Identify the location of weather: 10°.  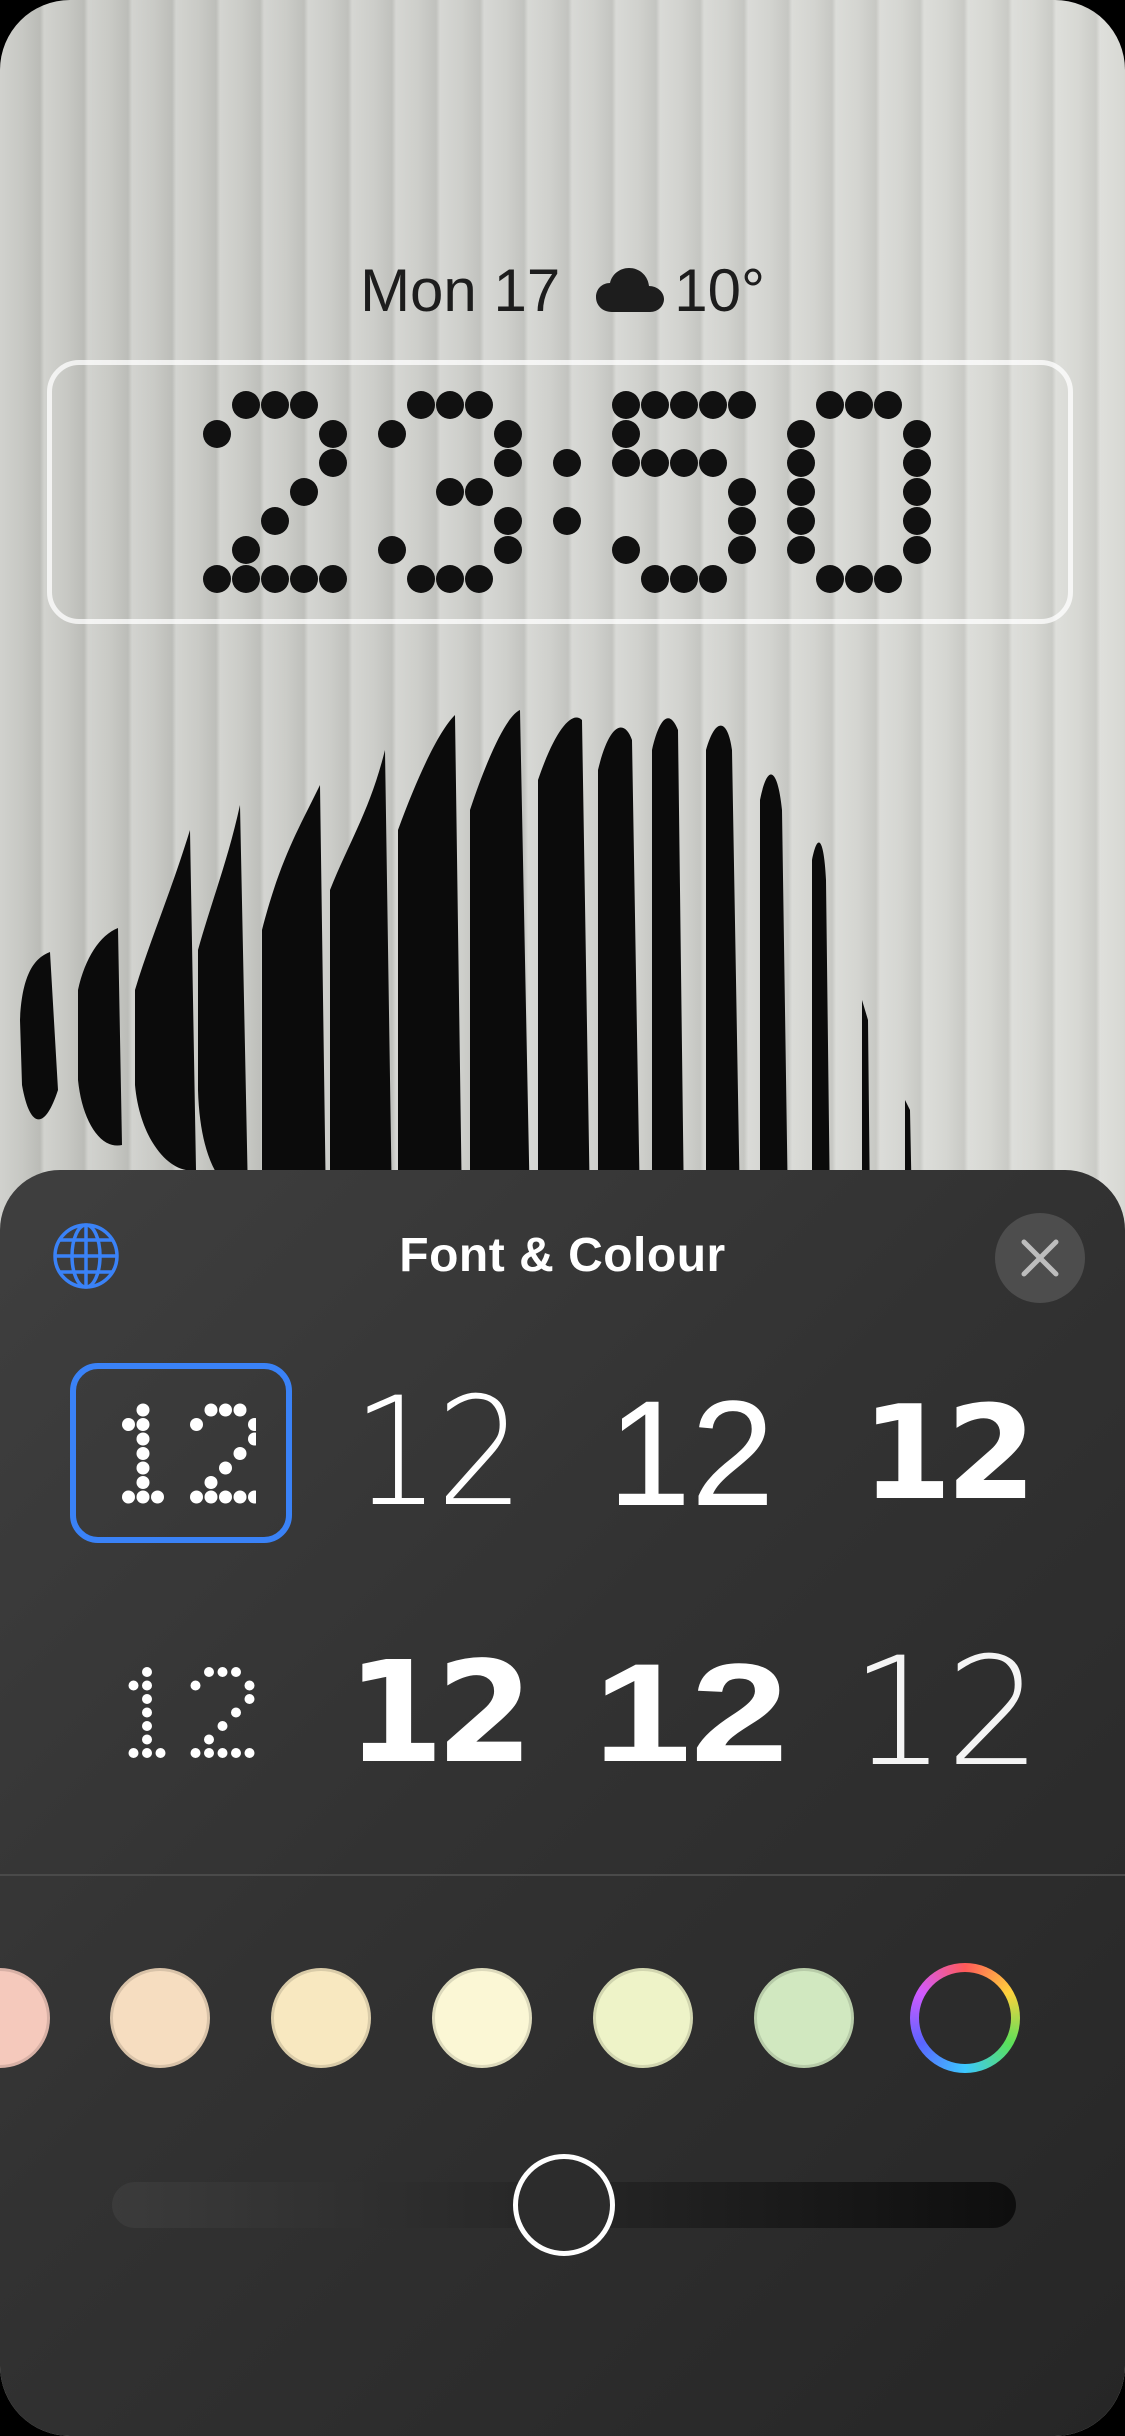
(680, 290).